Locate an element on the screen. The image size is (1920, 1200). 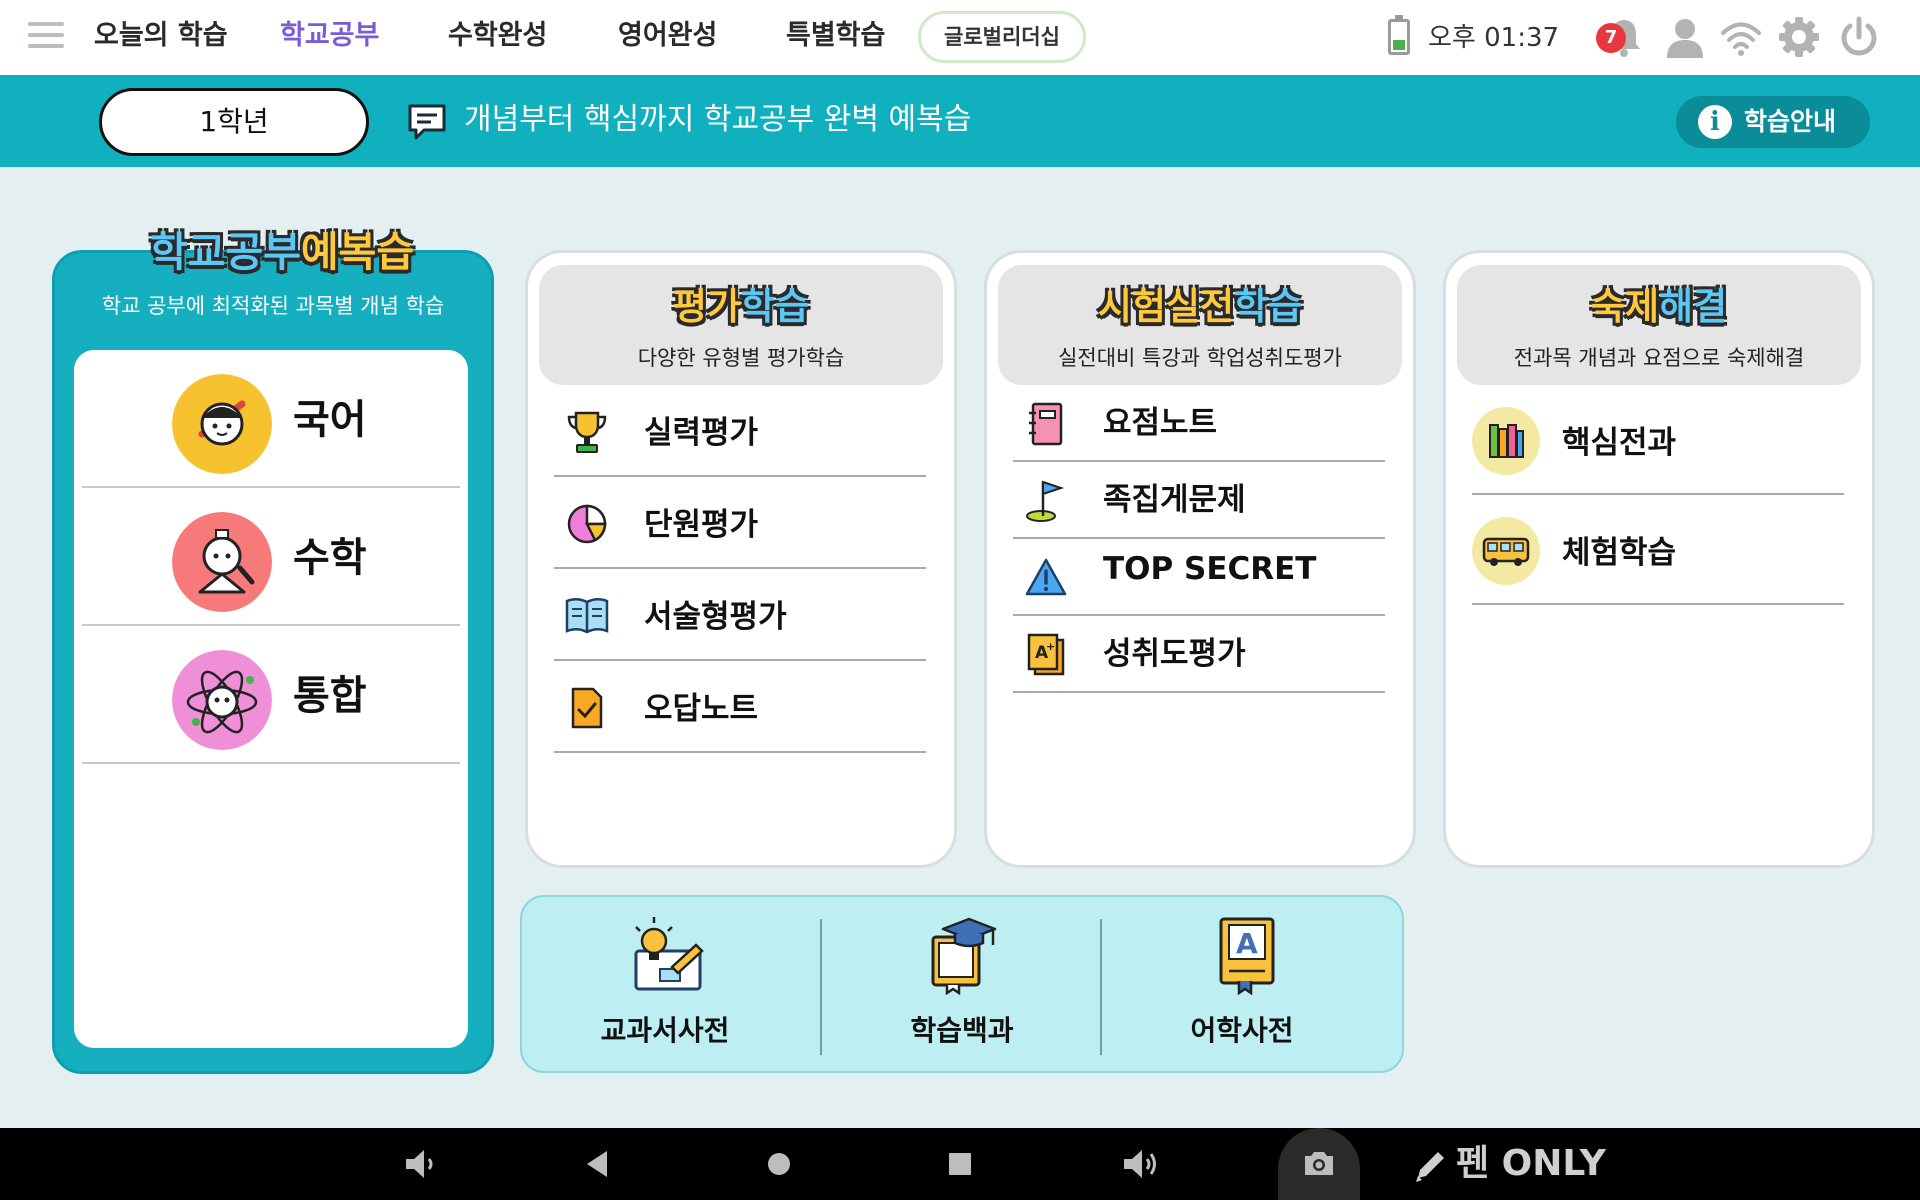
menu-item-label: 서술형평가 is located at coordinates (715, 617).